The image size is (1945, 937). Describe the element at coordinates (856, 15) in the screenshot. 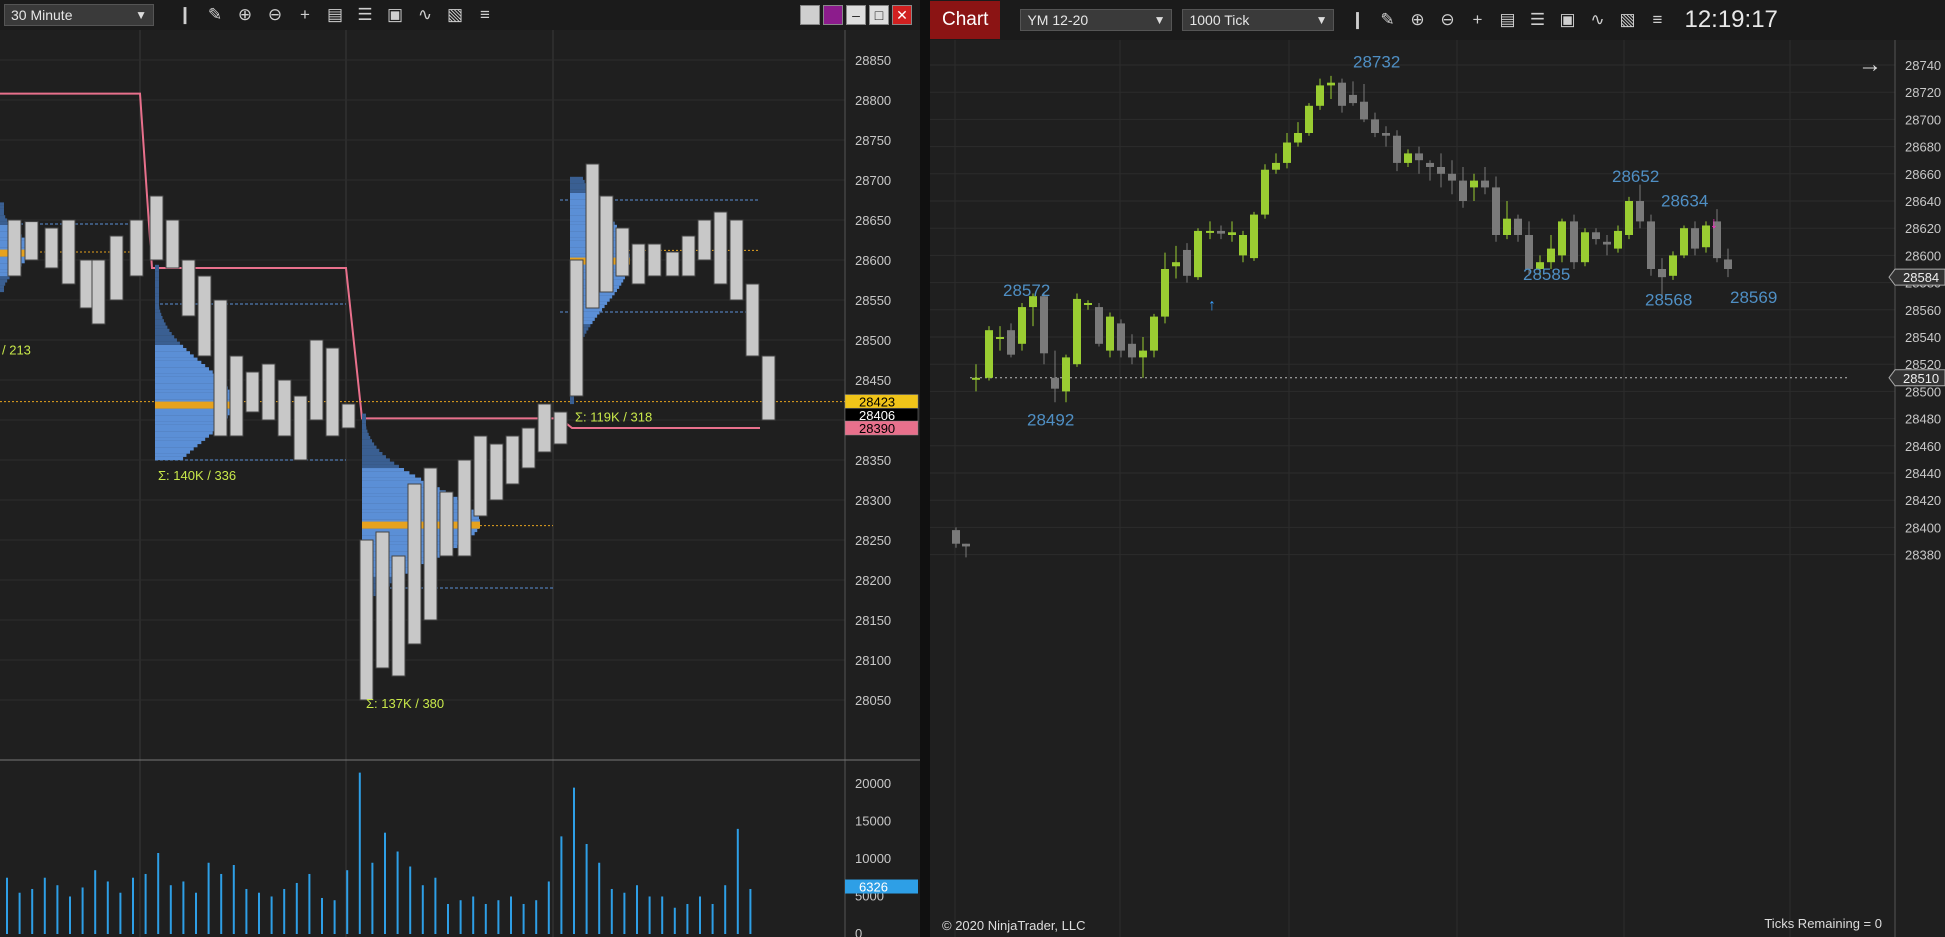

I see `minimize-icon: –` at that location.